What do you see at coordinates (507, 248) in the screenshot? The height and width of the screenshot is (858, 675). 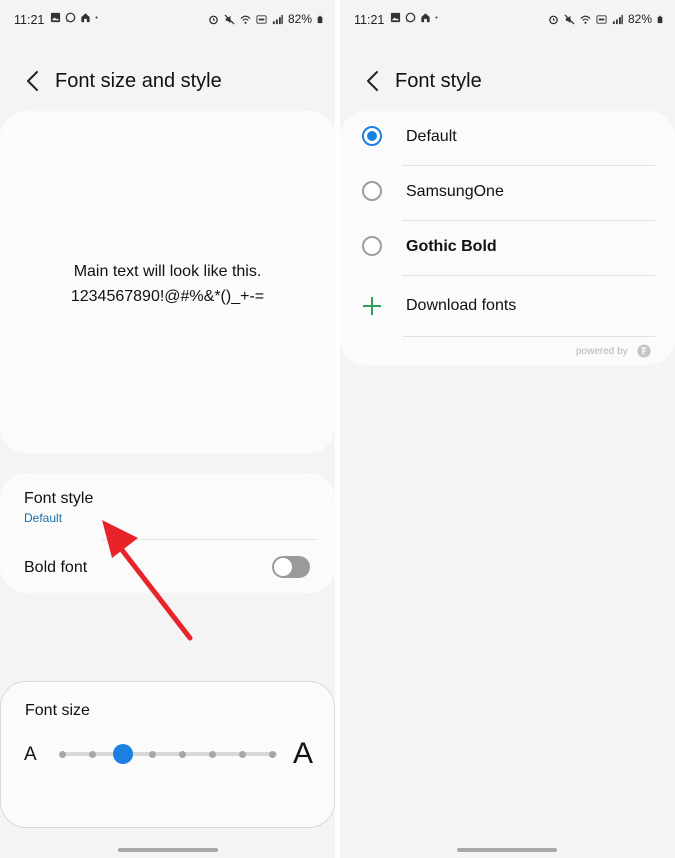 I see `option-gothic-bold: Gothic Bold` at bounding box center [507, 248].